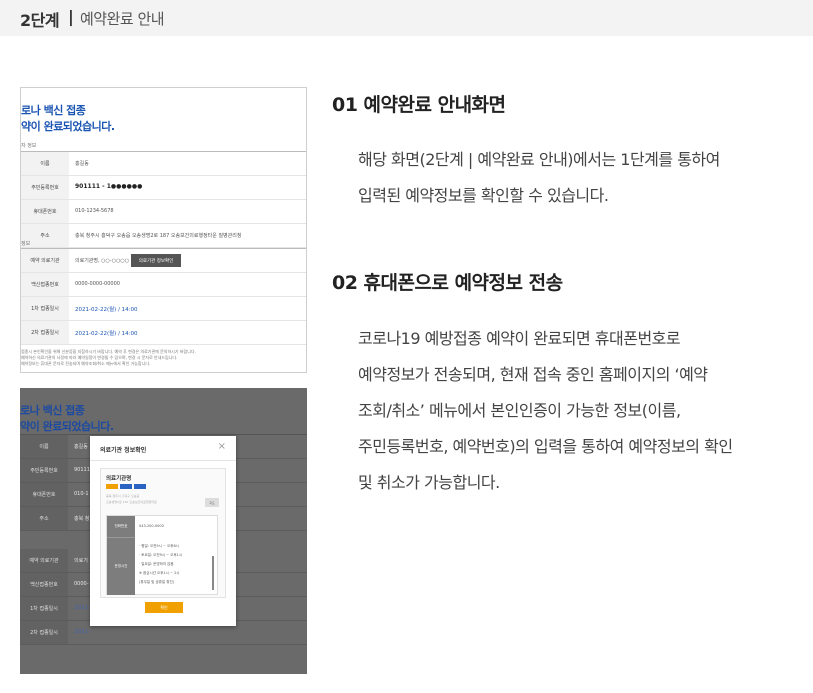 This screenshot has width=813, height=693. I want to click on hours-label: 운영시간, so click(121, 566).